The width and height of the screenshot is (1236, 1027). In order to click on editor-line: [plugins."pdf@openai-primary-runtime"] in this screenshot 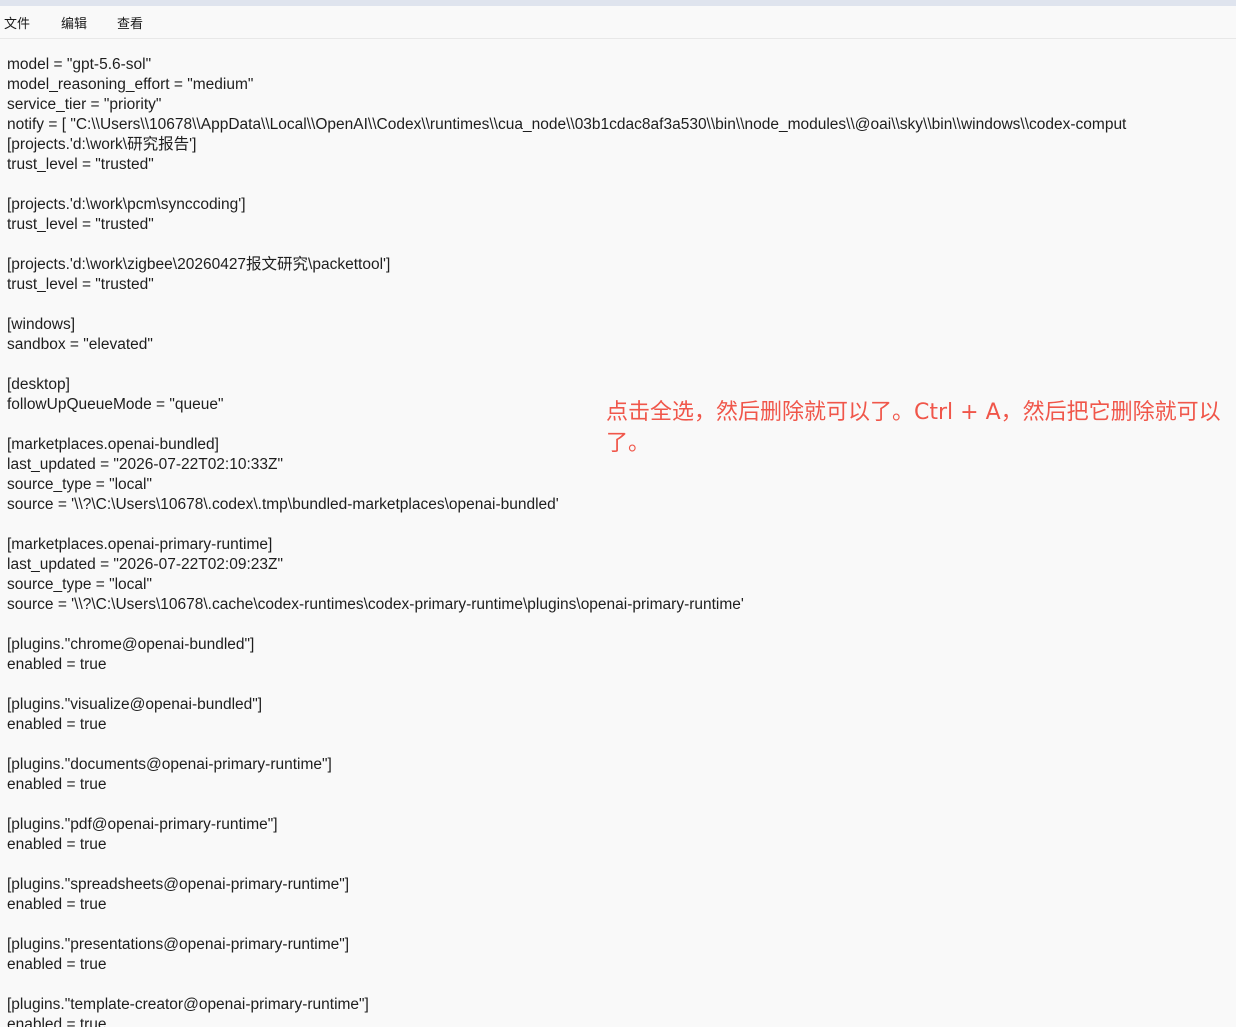, I will do `click(142, 824)`.